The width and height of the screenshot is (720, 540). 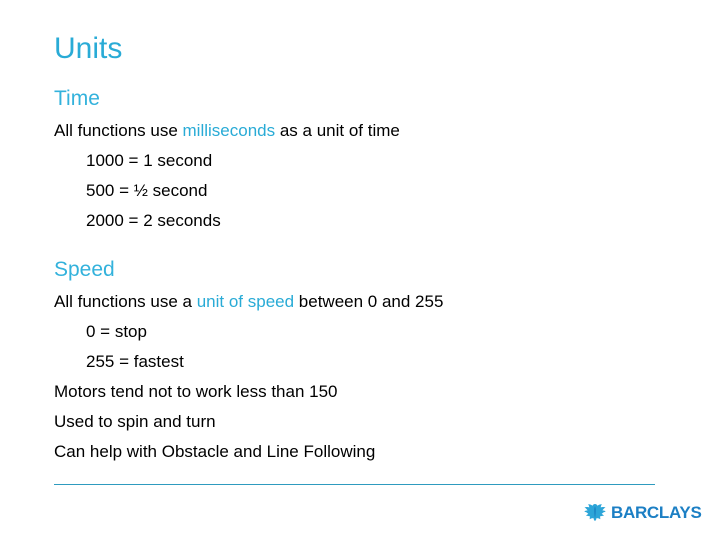 I want to click on line-text-pre: All functions use a, so click(x=125, y=301).